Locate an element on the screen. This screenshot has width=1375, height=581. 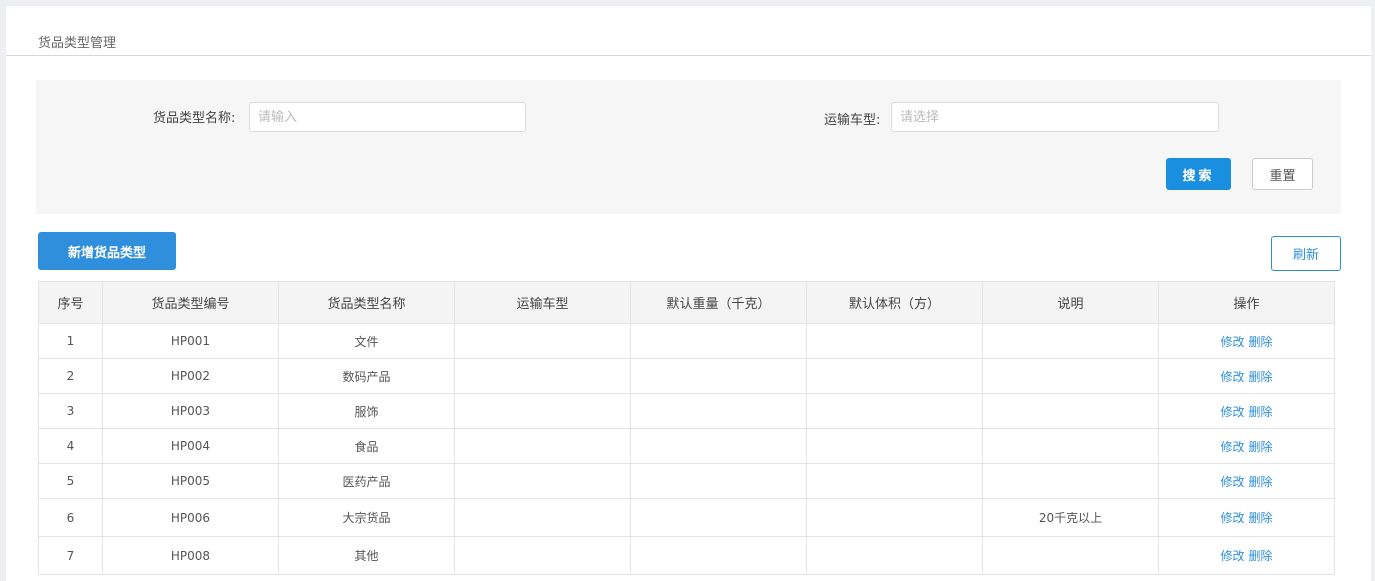
row-name: 服饰 is located at coordinates (366, 411).